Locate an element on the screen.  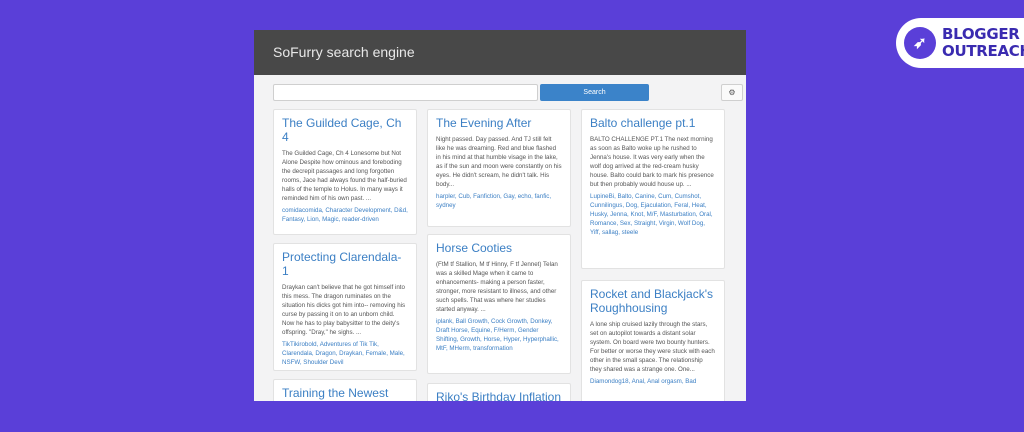
settings-button: ⚙ is located at coordinates (732, 92).